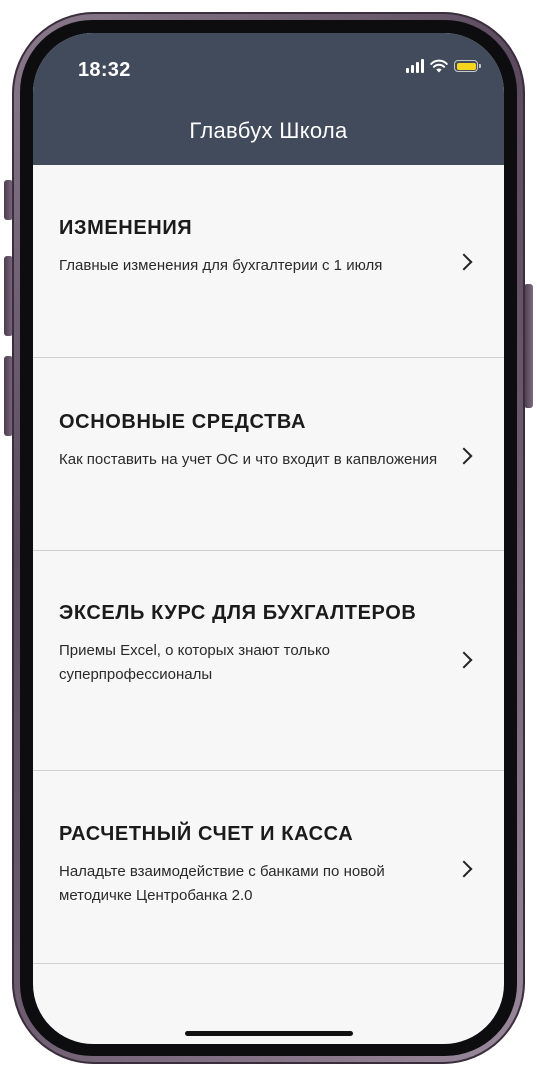 This screenshot has height=1076, width=537. What do you see at coordinates (206, 834) in the screenshot?
I see `course-title: РАСЧЕТНЫЙ СЧЕТ И КАССА` at bounding box center [206, 834].